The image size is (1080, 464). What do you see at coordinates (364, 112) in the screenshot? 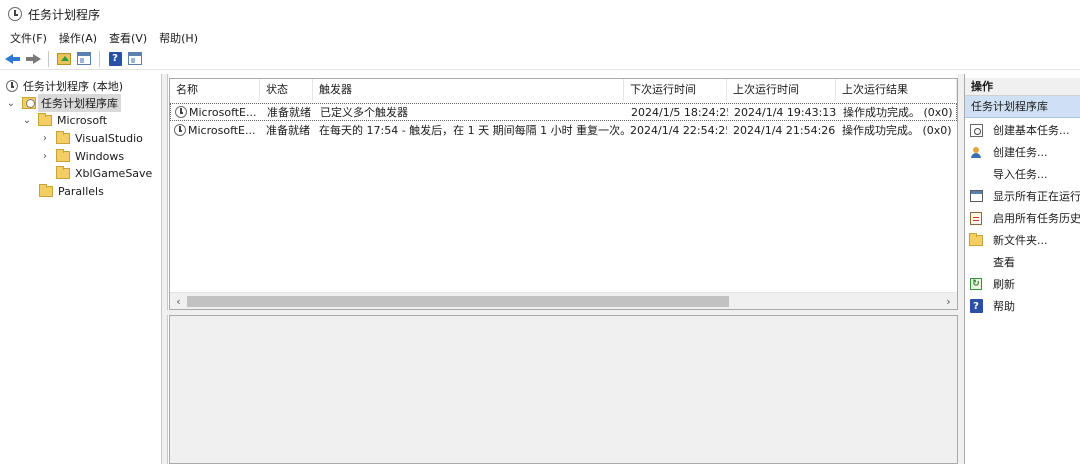
I see `cell-triggers: 已定义多个触发器` at bounding box center [364, 112].